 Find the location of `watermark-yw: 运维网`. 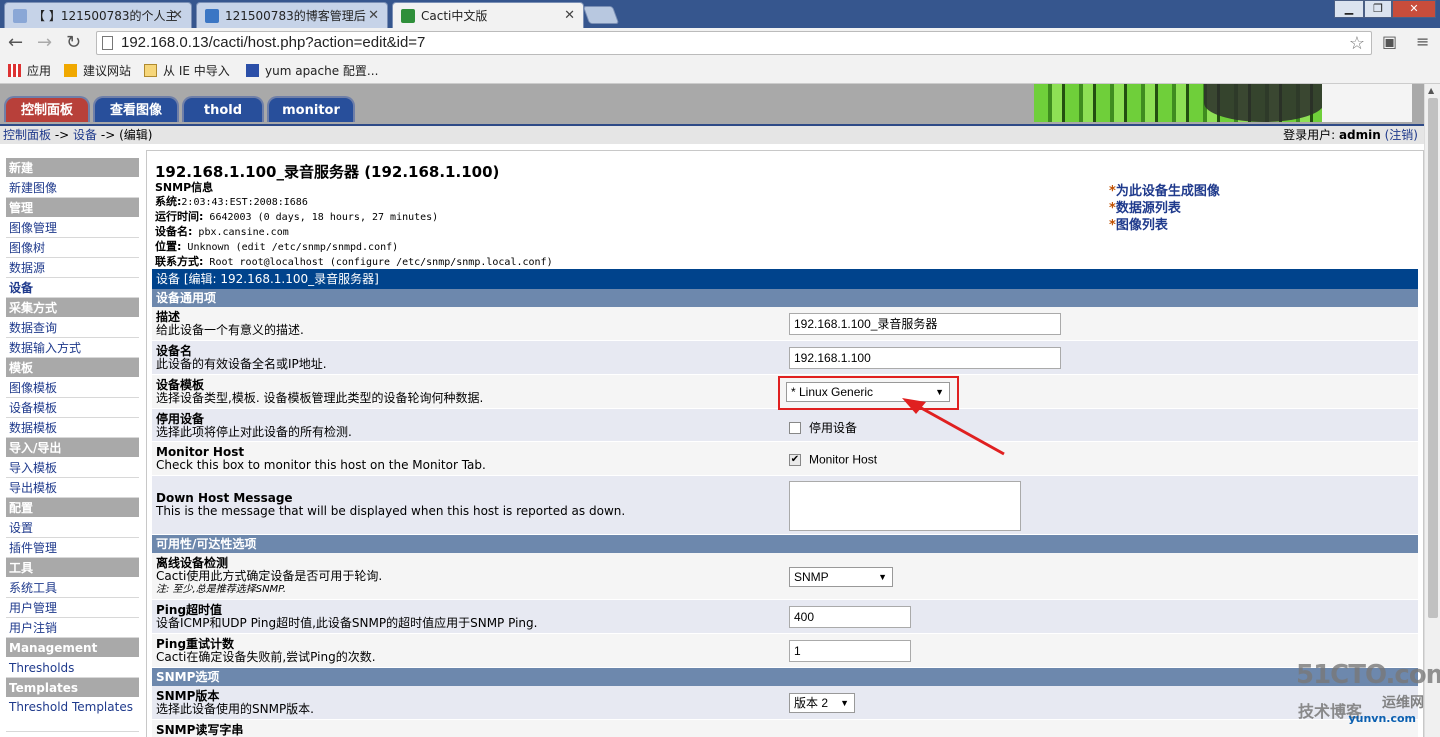

watermark-yw: 运维网 is located at coordinates (1403, 703).